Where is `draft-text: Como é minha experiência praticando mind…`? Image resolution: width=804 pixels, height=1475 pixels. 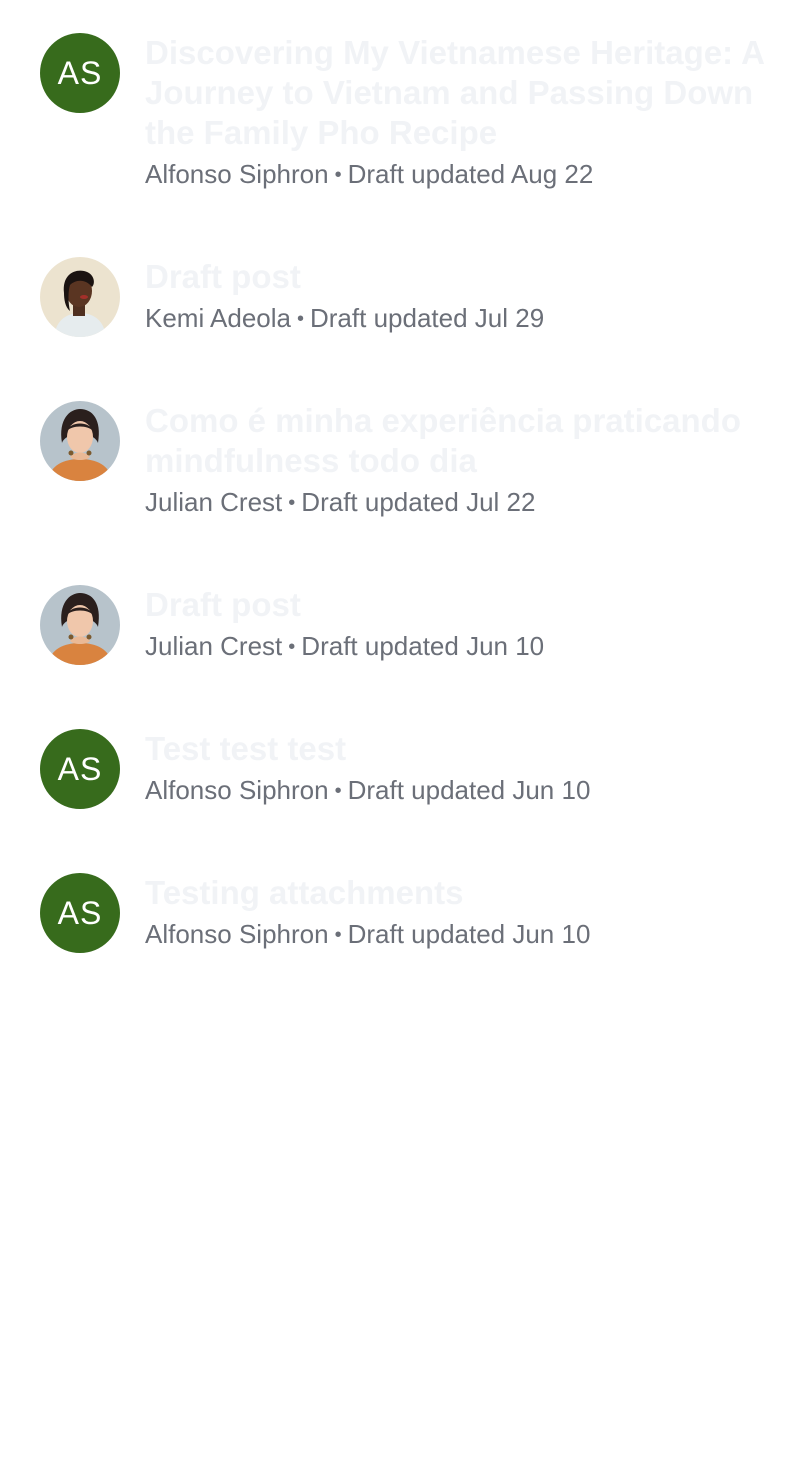 draft-text: Como é minha experiência praticando mind… is located at coordinates (457, 460).